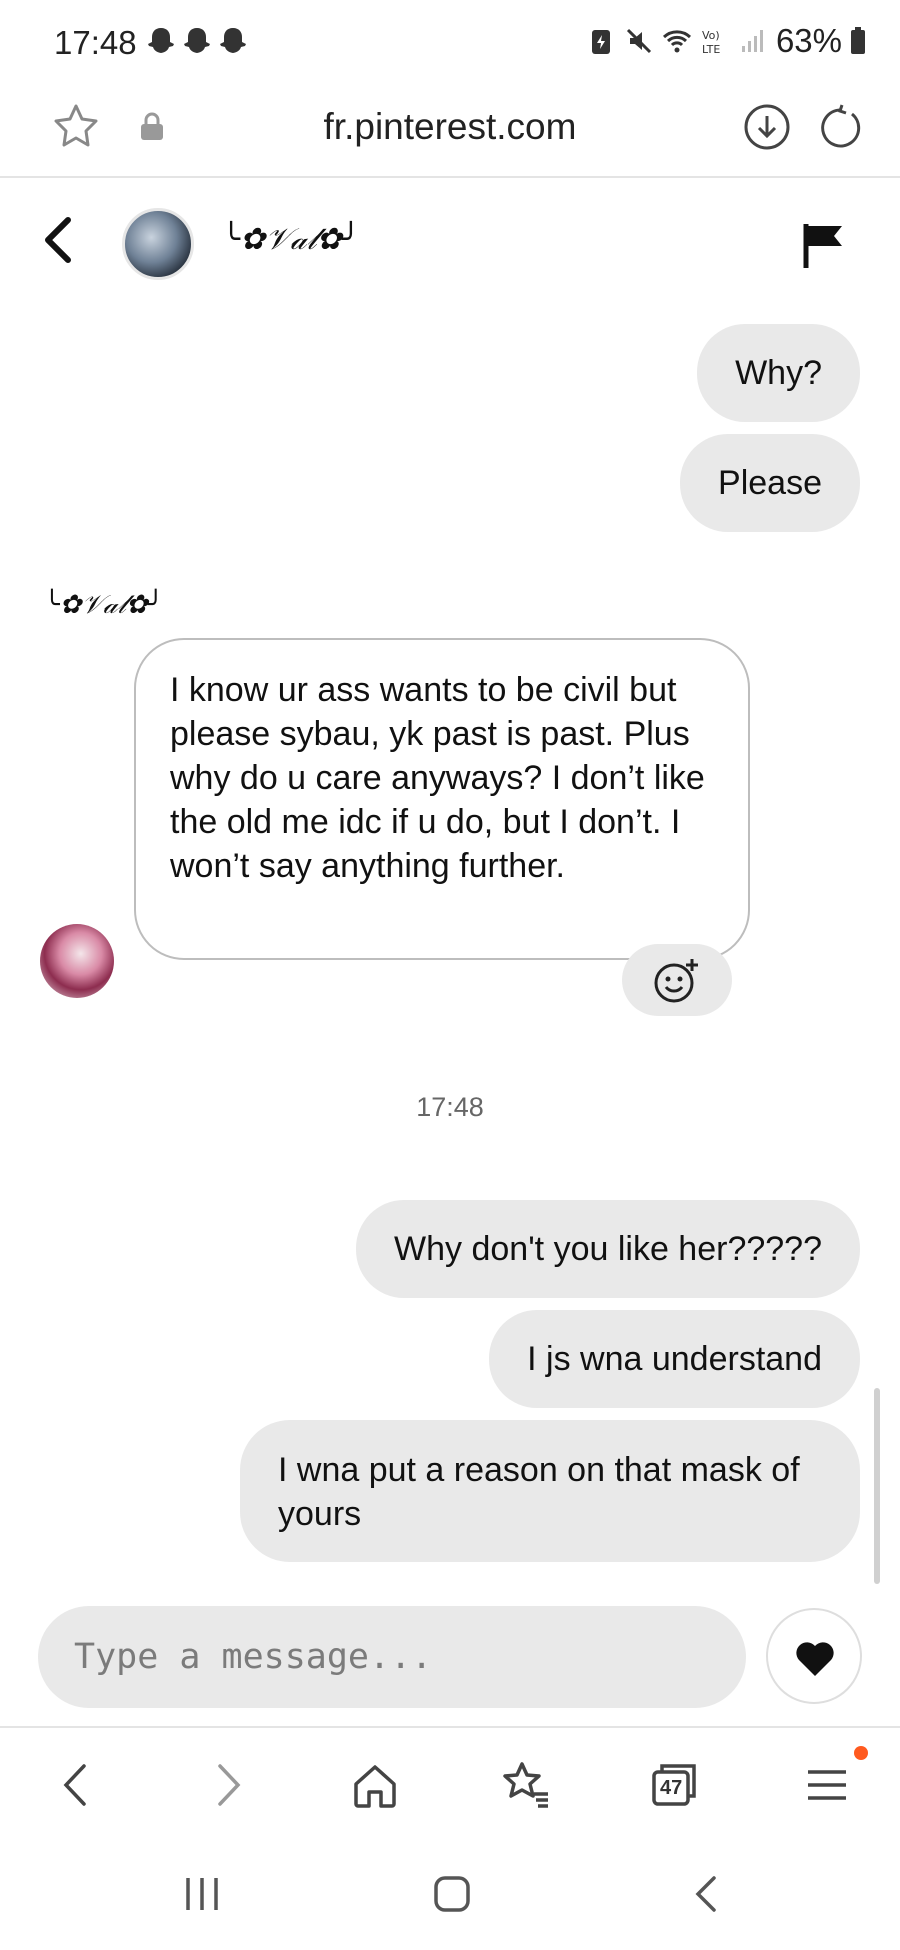  Describe the element at coordinates (752, 41) in the screenshot. I see `signal-icon` at that location.